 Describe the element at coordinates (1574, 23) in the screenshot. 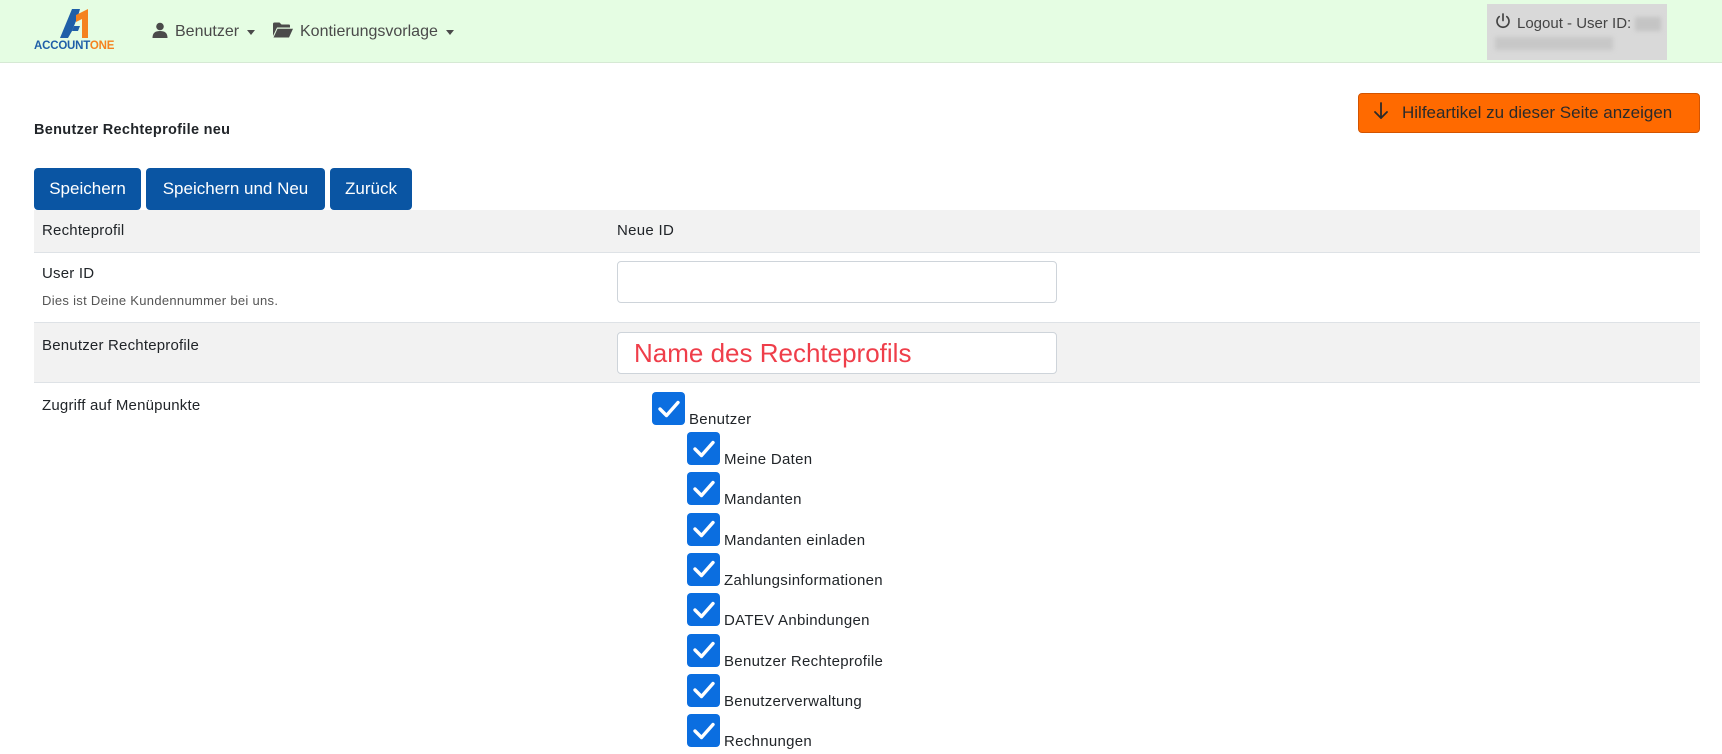

I see `logout-label: Logout - User ID:` at that location.